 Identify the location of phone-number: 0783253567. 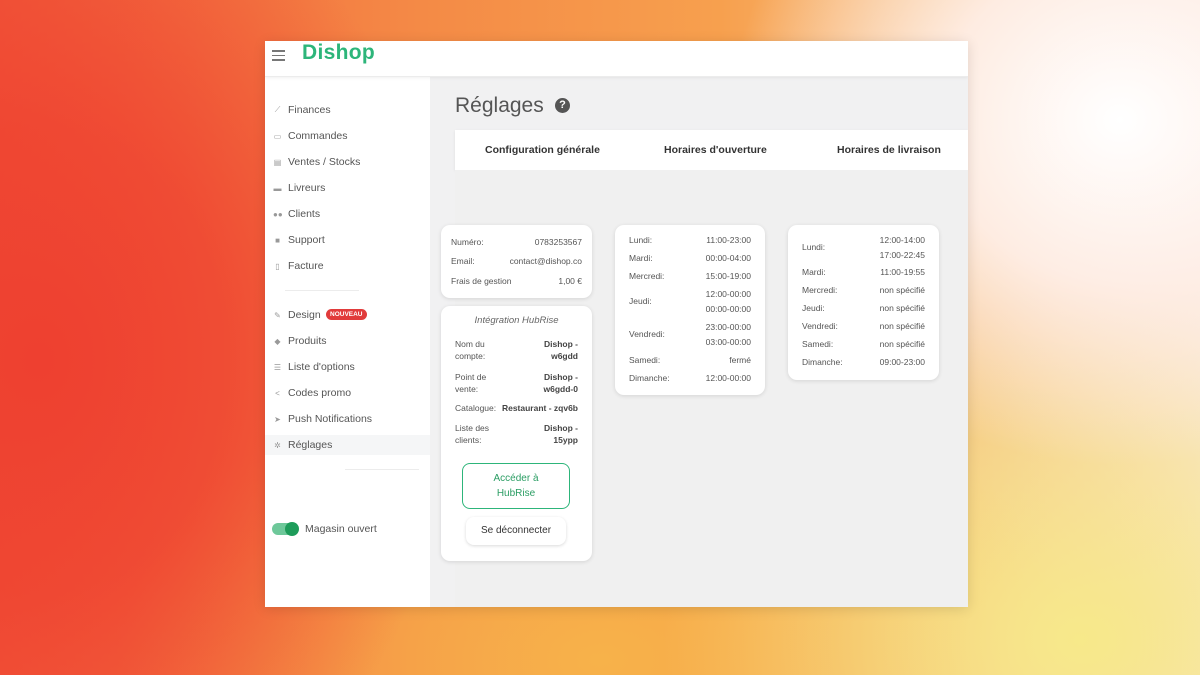
(558, 242).